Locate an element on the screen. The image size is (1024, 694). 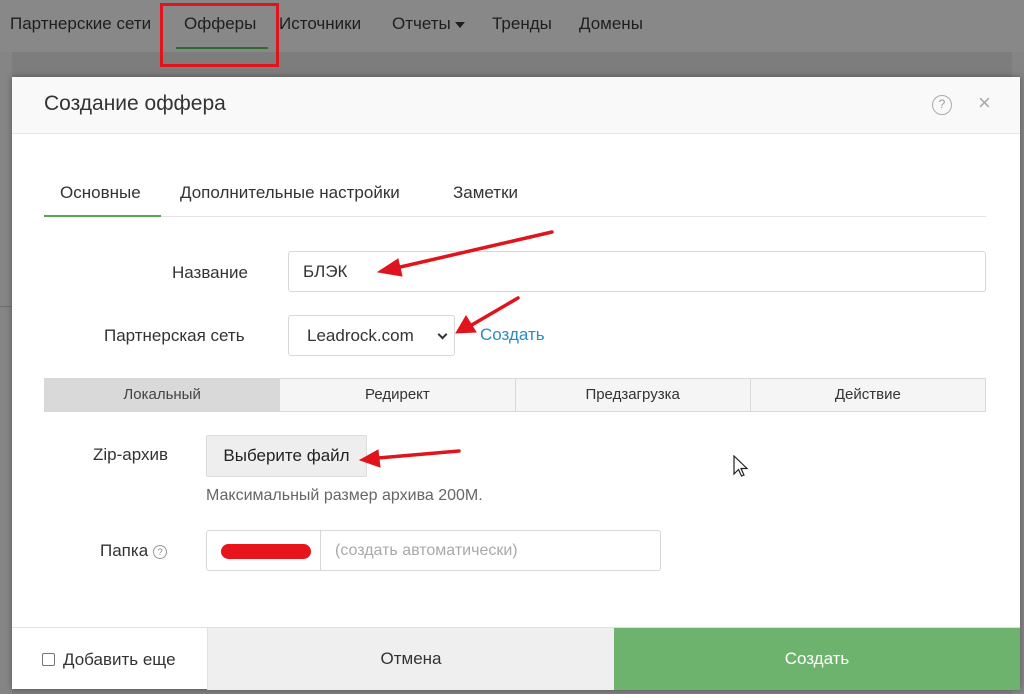
folder-prefix is located at coordinates (264, 550).